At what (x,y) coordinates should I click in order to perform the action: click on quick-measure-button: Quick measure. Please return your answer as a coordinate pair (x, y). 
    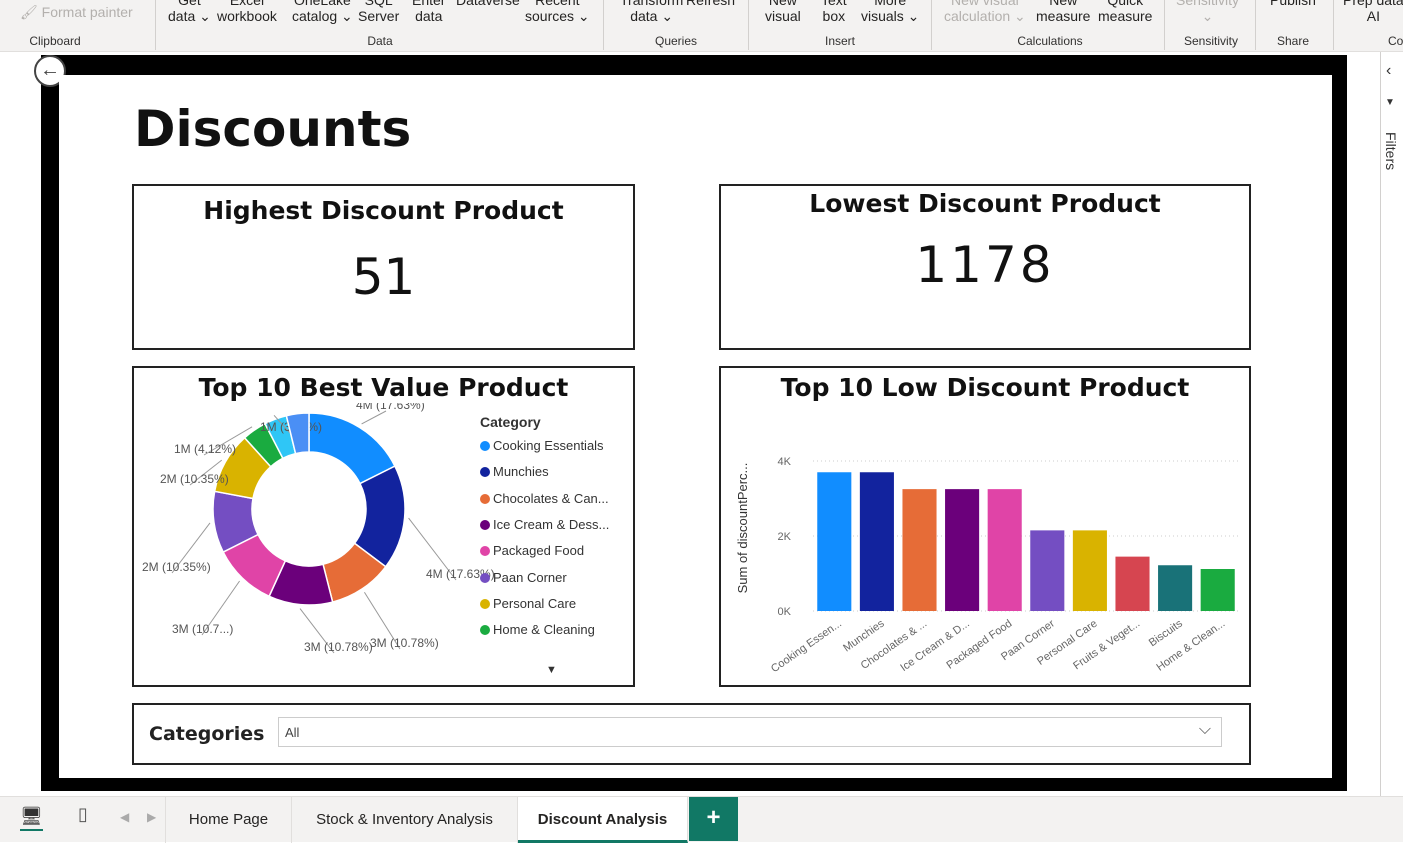
    Looking at the image, I should click on (1125, 12).